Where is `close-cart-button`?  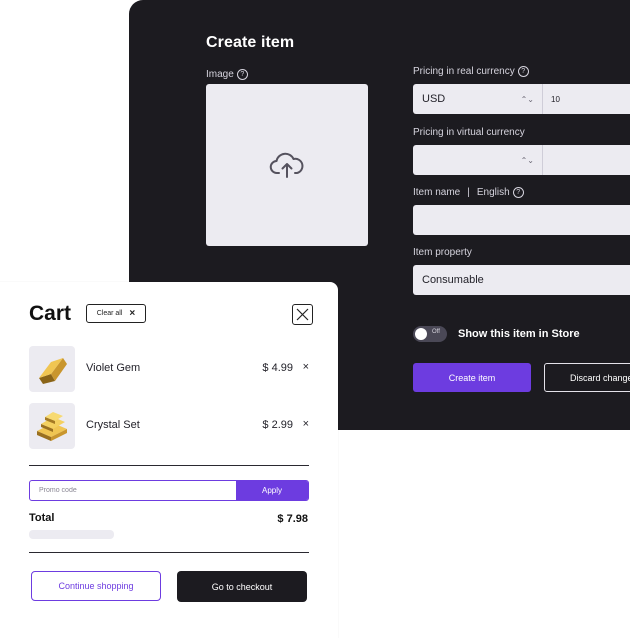 close-cart-button is located at coordinates (302, 314).